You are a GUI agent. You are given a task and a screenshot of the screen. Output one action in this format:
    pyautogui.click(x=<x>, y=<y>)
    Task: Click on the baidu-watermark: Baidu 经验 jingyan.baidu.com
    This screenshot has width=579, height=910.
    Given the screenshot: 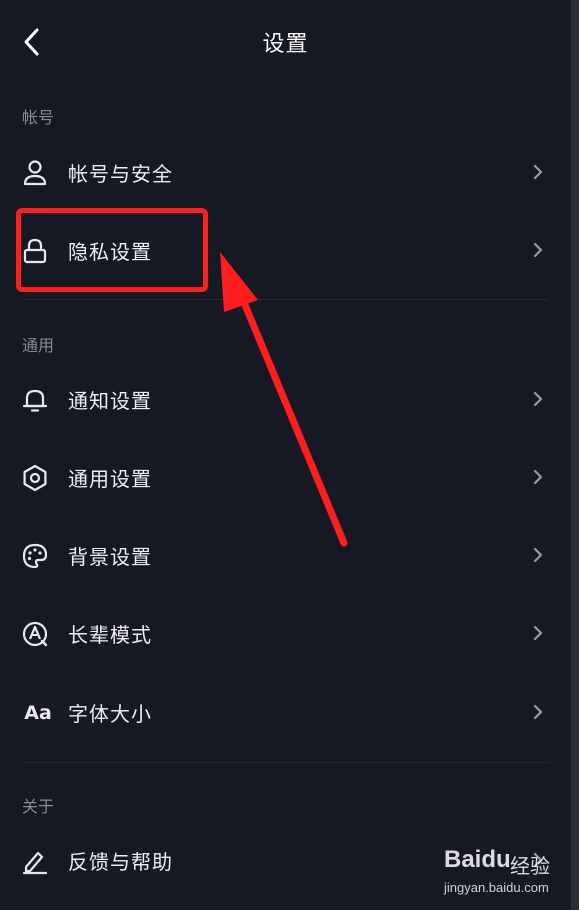 What is the action you would take?
    pyautogui.click(x=505, y=874)
    